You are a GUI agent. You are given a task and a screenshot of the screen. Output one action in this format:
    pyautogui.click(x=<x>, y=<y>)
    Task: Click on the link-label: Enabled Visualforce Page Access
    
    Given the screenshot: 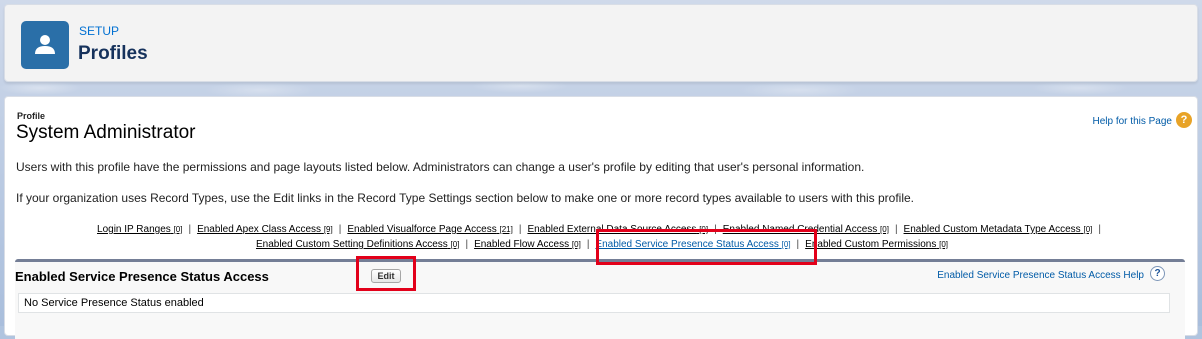 What is the action you would take?
    pyautogui.click(x=422, y=229)
    